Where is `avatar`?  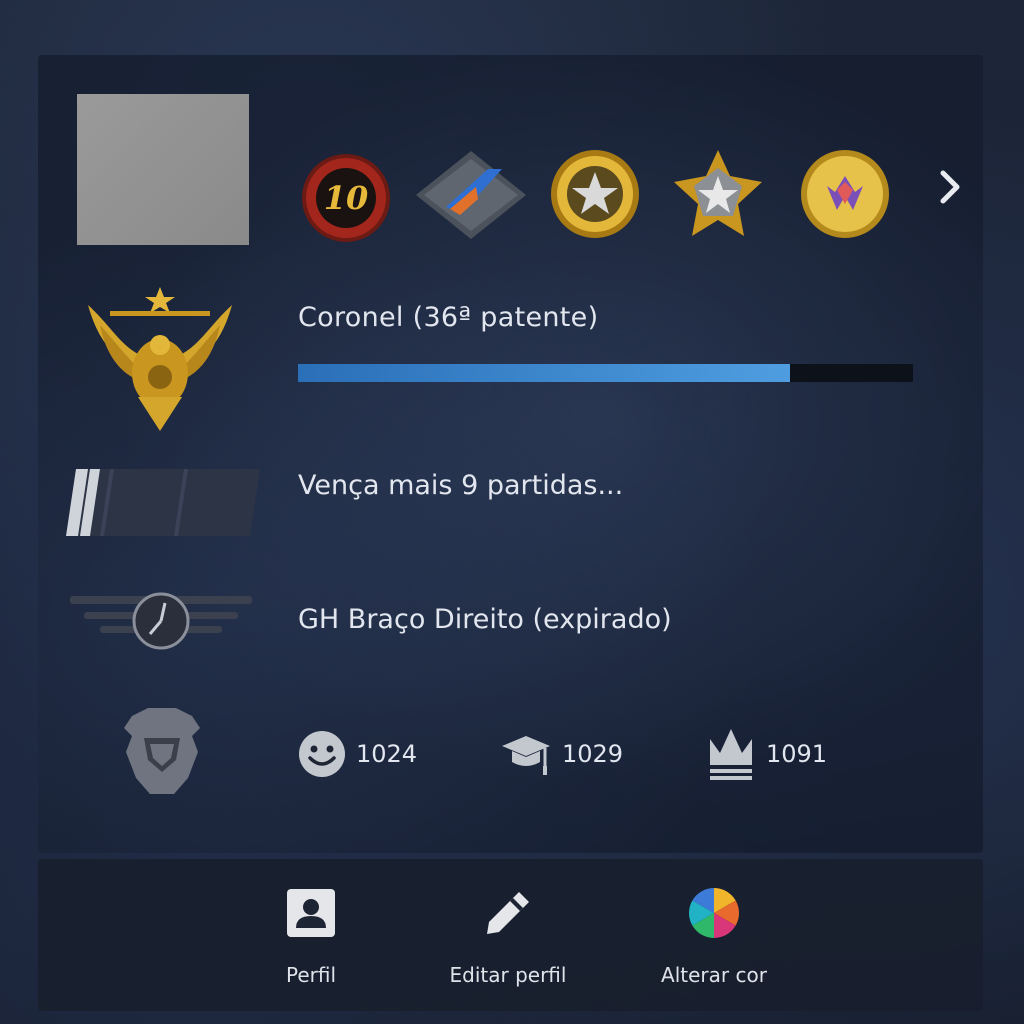 avatar is located at coordinates (163, 169).